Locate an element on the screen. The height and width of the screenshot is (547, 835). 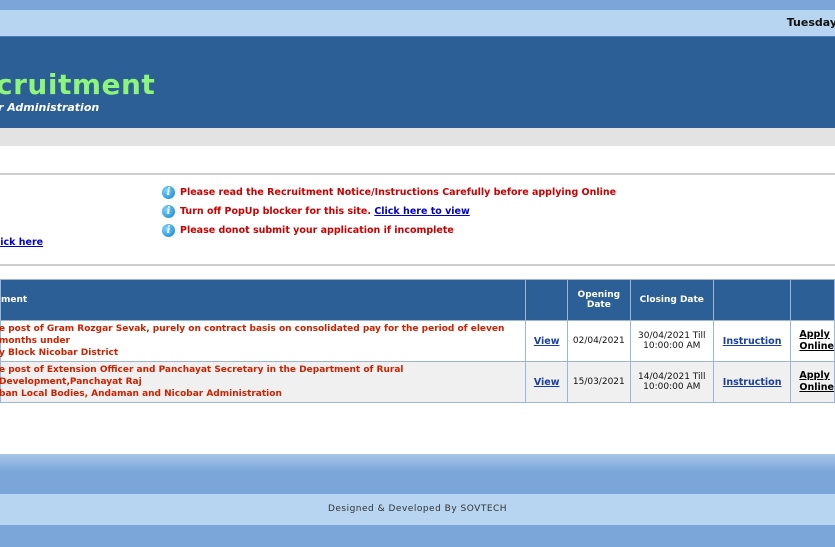
column-header-closing-date: Closing Date is located at coordinates (671, 300).